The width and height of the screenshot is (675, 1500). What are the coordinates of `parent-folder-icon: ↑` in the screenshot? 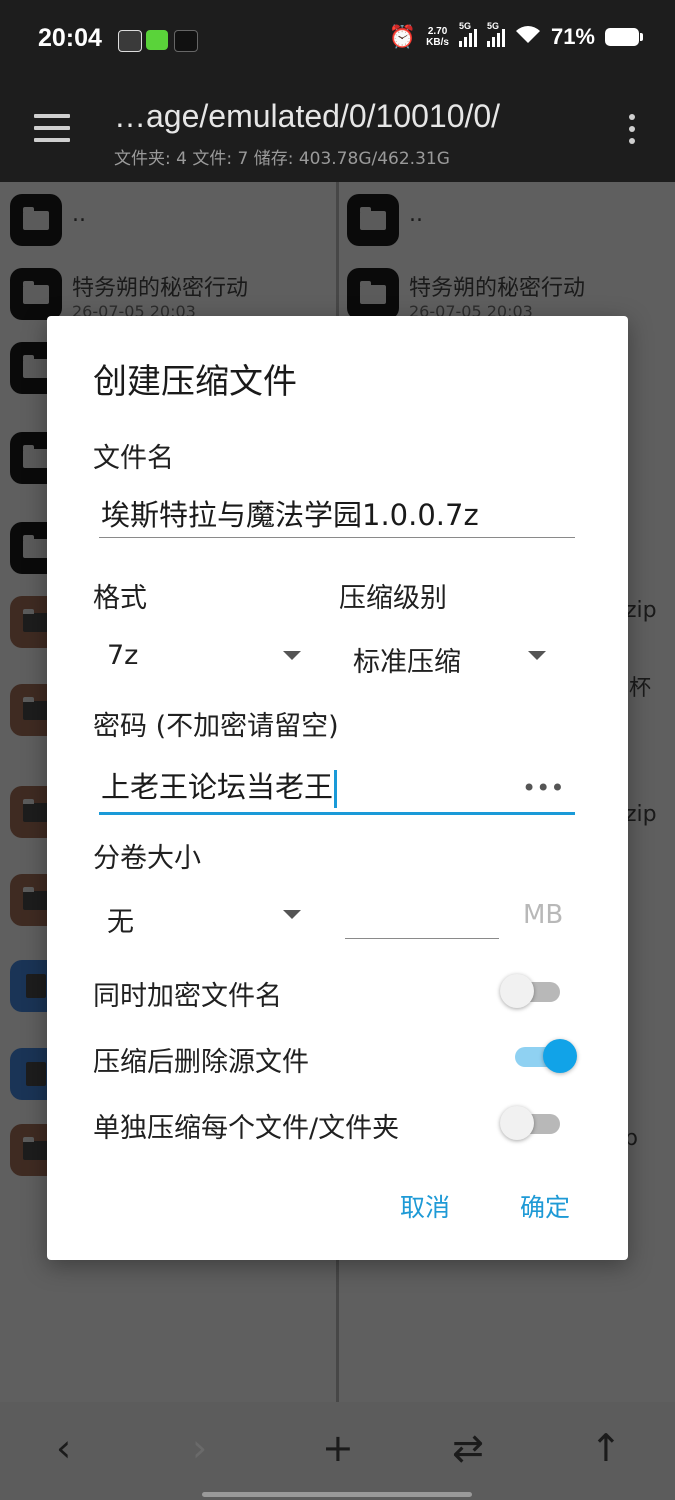 It's located at (606, 1448).